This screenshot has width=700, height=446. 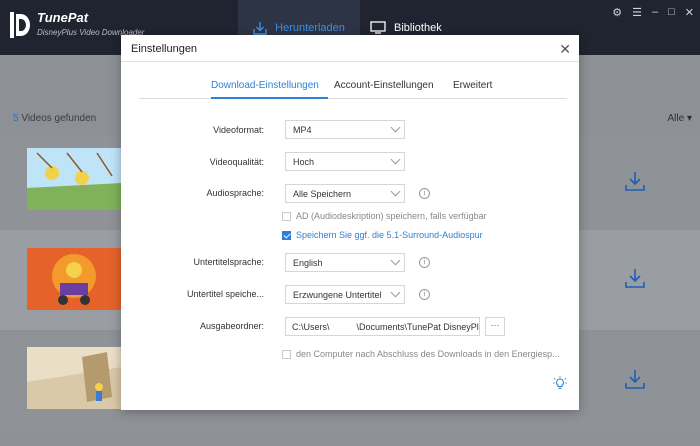 I want to click on menu-icon: ☰, so click(x=637, y=12).